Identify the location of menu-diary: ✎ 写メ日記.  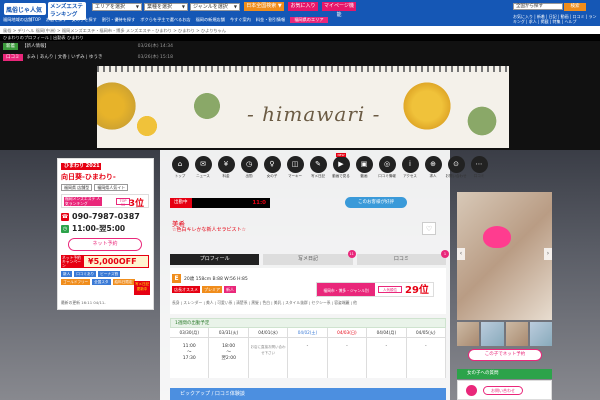
(318, 169).